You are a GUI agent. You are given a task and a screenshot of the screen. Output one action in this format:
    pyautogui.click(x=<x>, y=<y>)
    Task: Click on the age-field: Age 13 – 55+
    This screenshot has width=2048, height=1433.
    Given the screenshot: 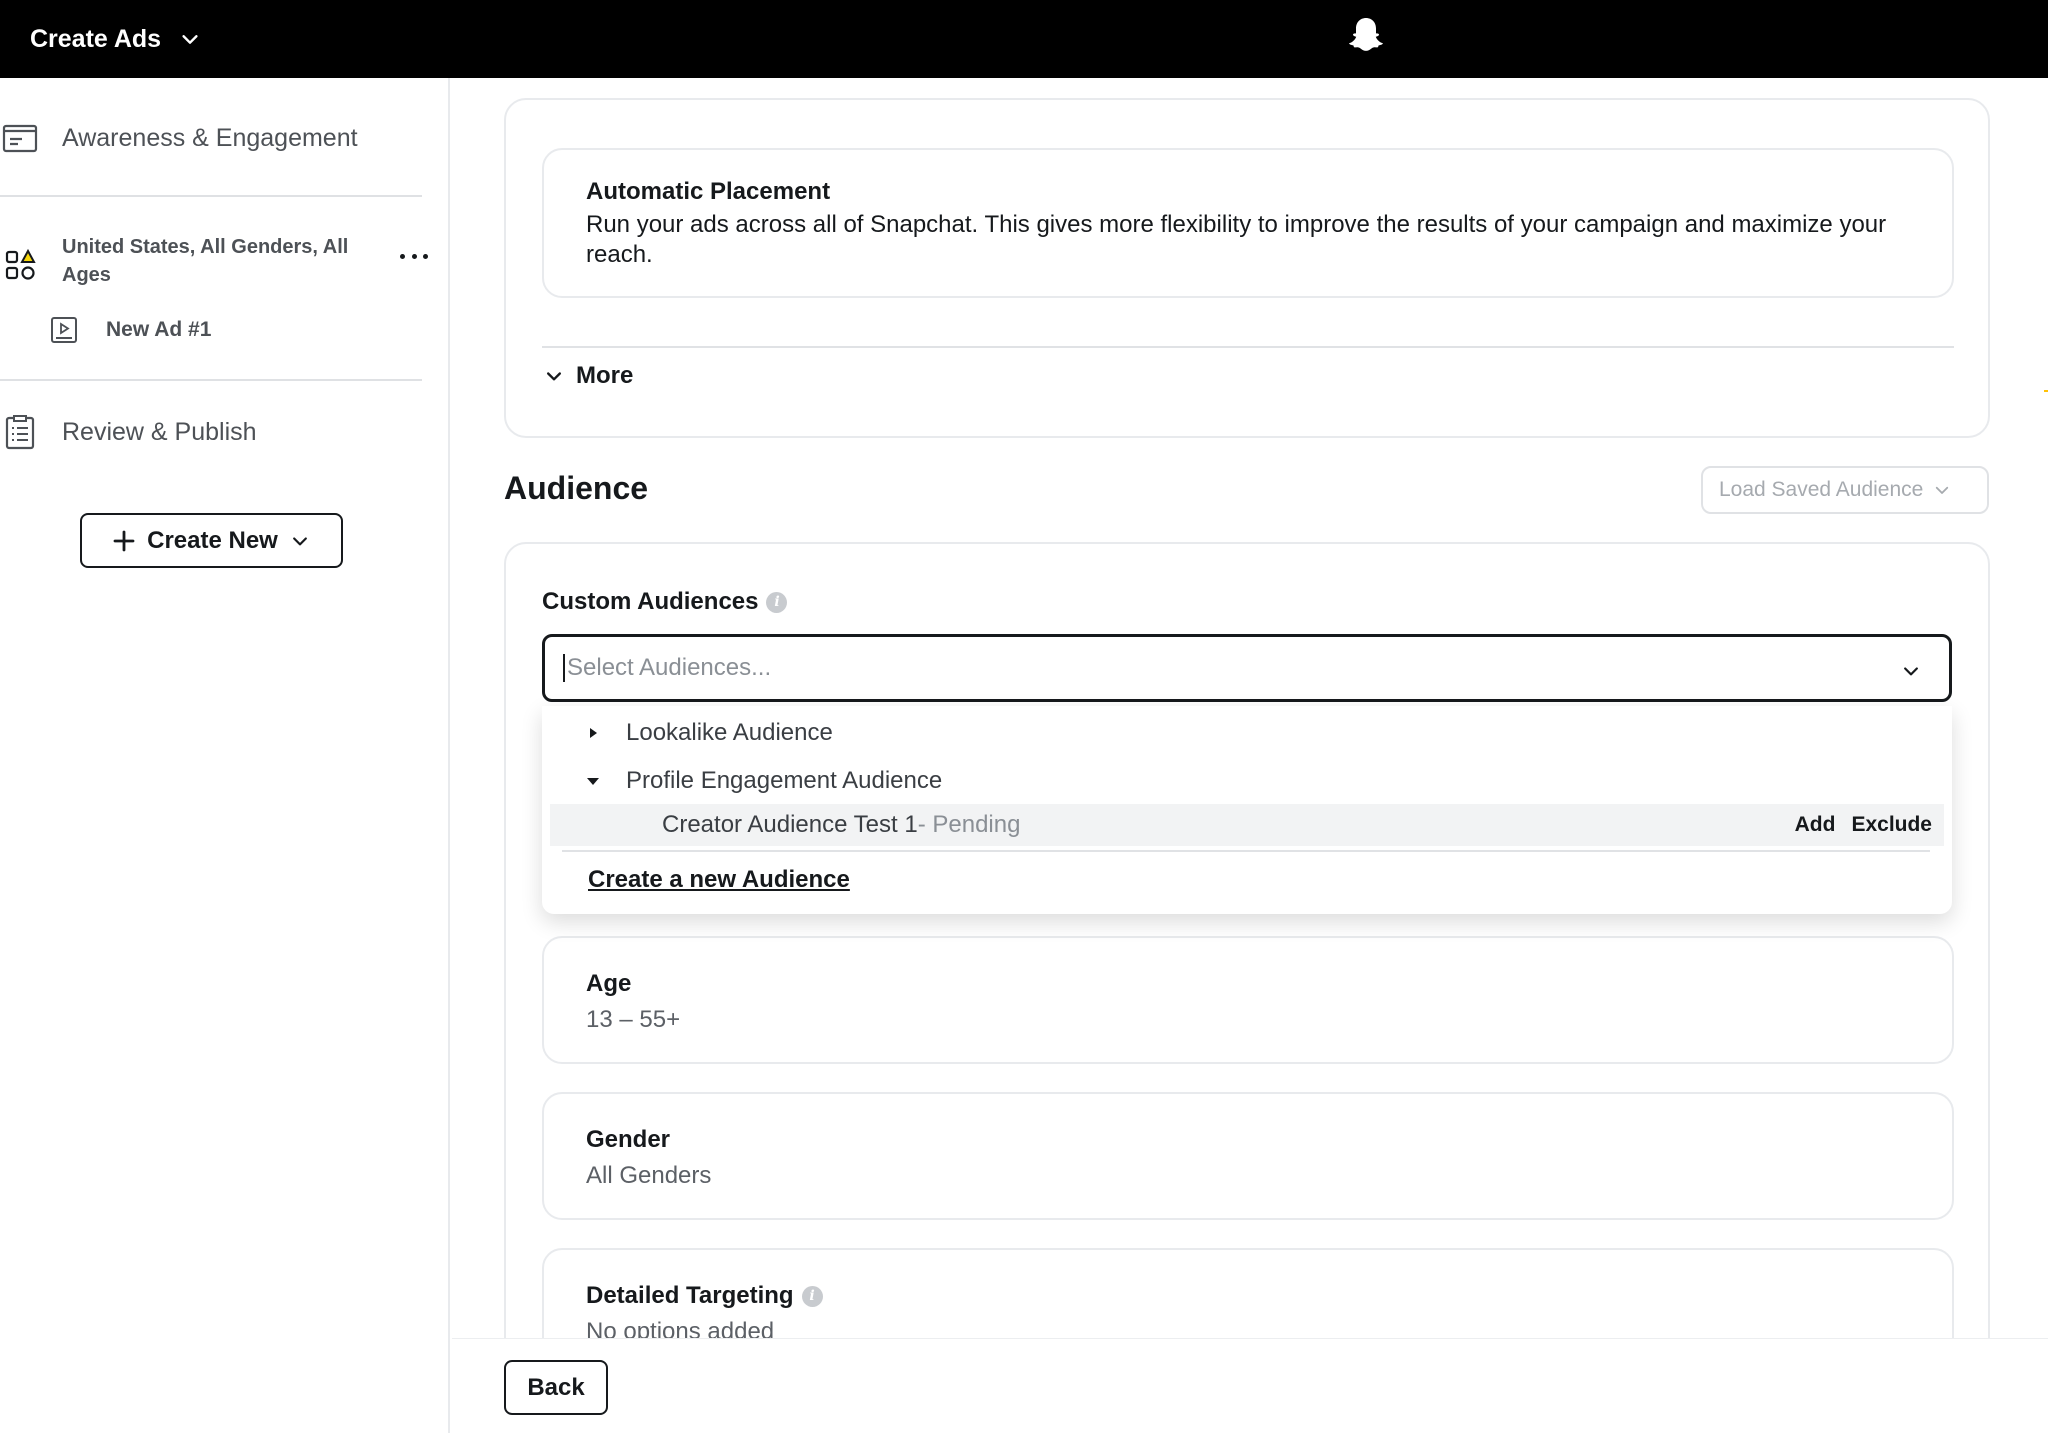 What is the action you would take?
    pyautogui.click(x=1248, y=1000)
    